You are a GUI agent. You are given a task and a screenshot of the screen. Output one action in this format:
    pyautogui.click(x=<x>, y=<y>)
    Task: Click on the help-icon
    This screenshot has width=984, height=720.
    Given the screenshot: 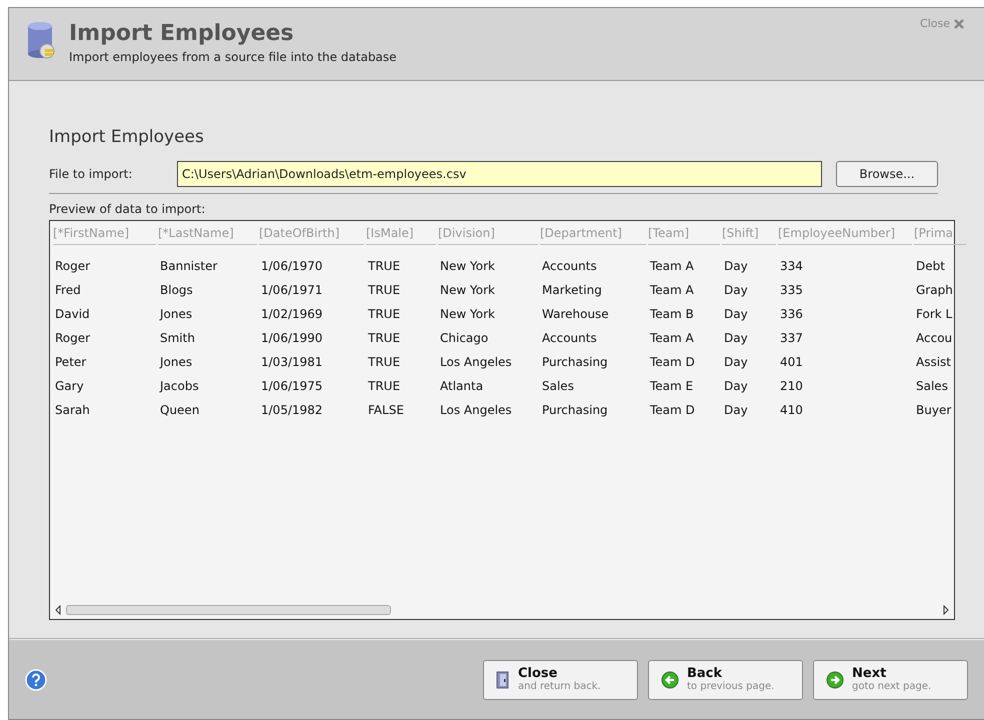 What is the action you would take?
    pyautogui.click(x=36, y=679)
    